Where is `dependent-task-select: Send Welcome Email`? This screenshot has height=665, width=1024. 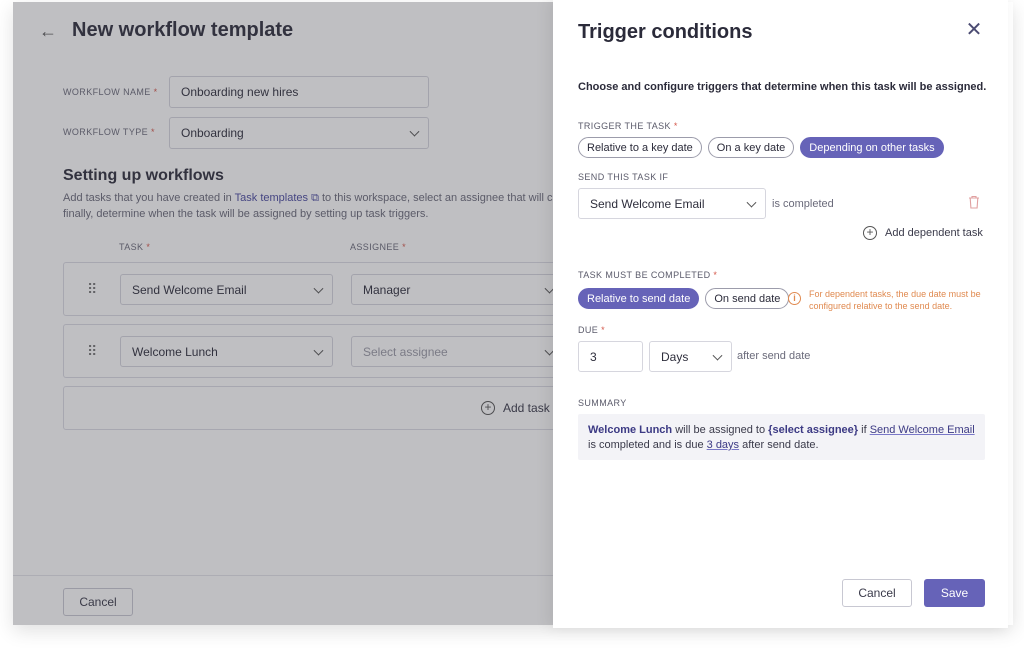
dependent-task-select: Send Welcome Email is located at coordinates (672, 203).